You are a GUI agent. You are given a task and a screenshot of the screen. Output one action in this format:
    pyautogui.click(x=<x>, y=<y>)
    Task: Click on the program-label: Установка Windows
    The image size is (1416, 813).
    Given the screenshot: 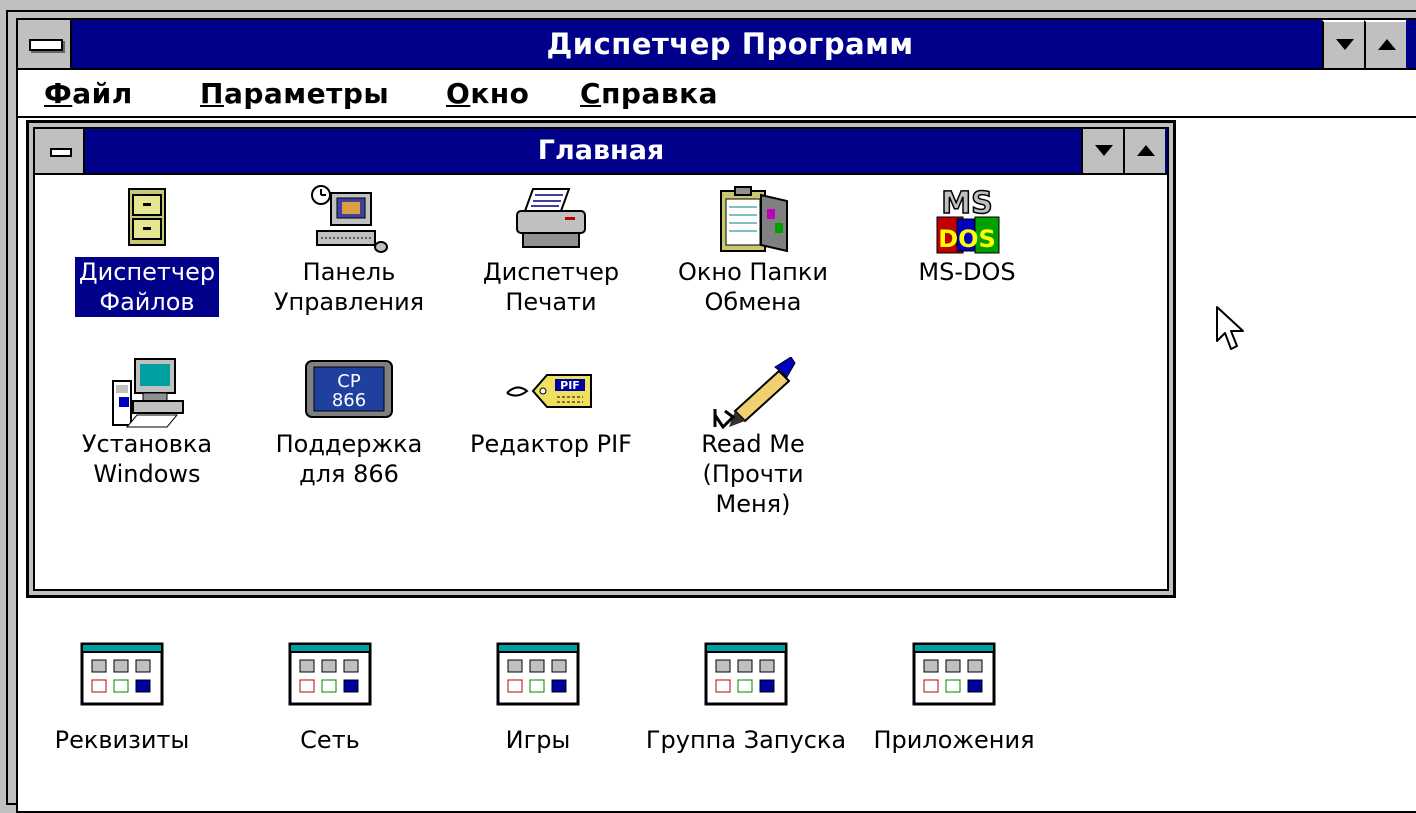 What is the action you would take?
    pyautogui.click(x=147, y=459)
    